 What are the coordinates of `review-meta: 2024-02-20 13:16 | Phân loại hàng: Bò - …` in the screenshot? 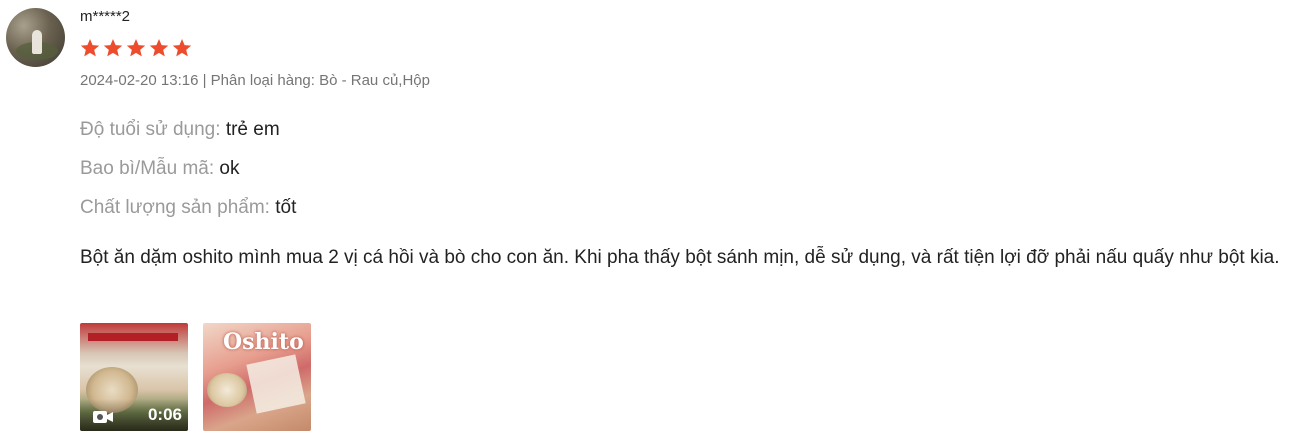 It's located at (255, 80).